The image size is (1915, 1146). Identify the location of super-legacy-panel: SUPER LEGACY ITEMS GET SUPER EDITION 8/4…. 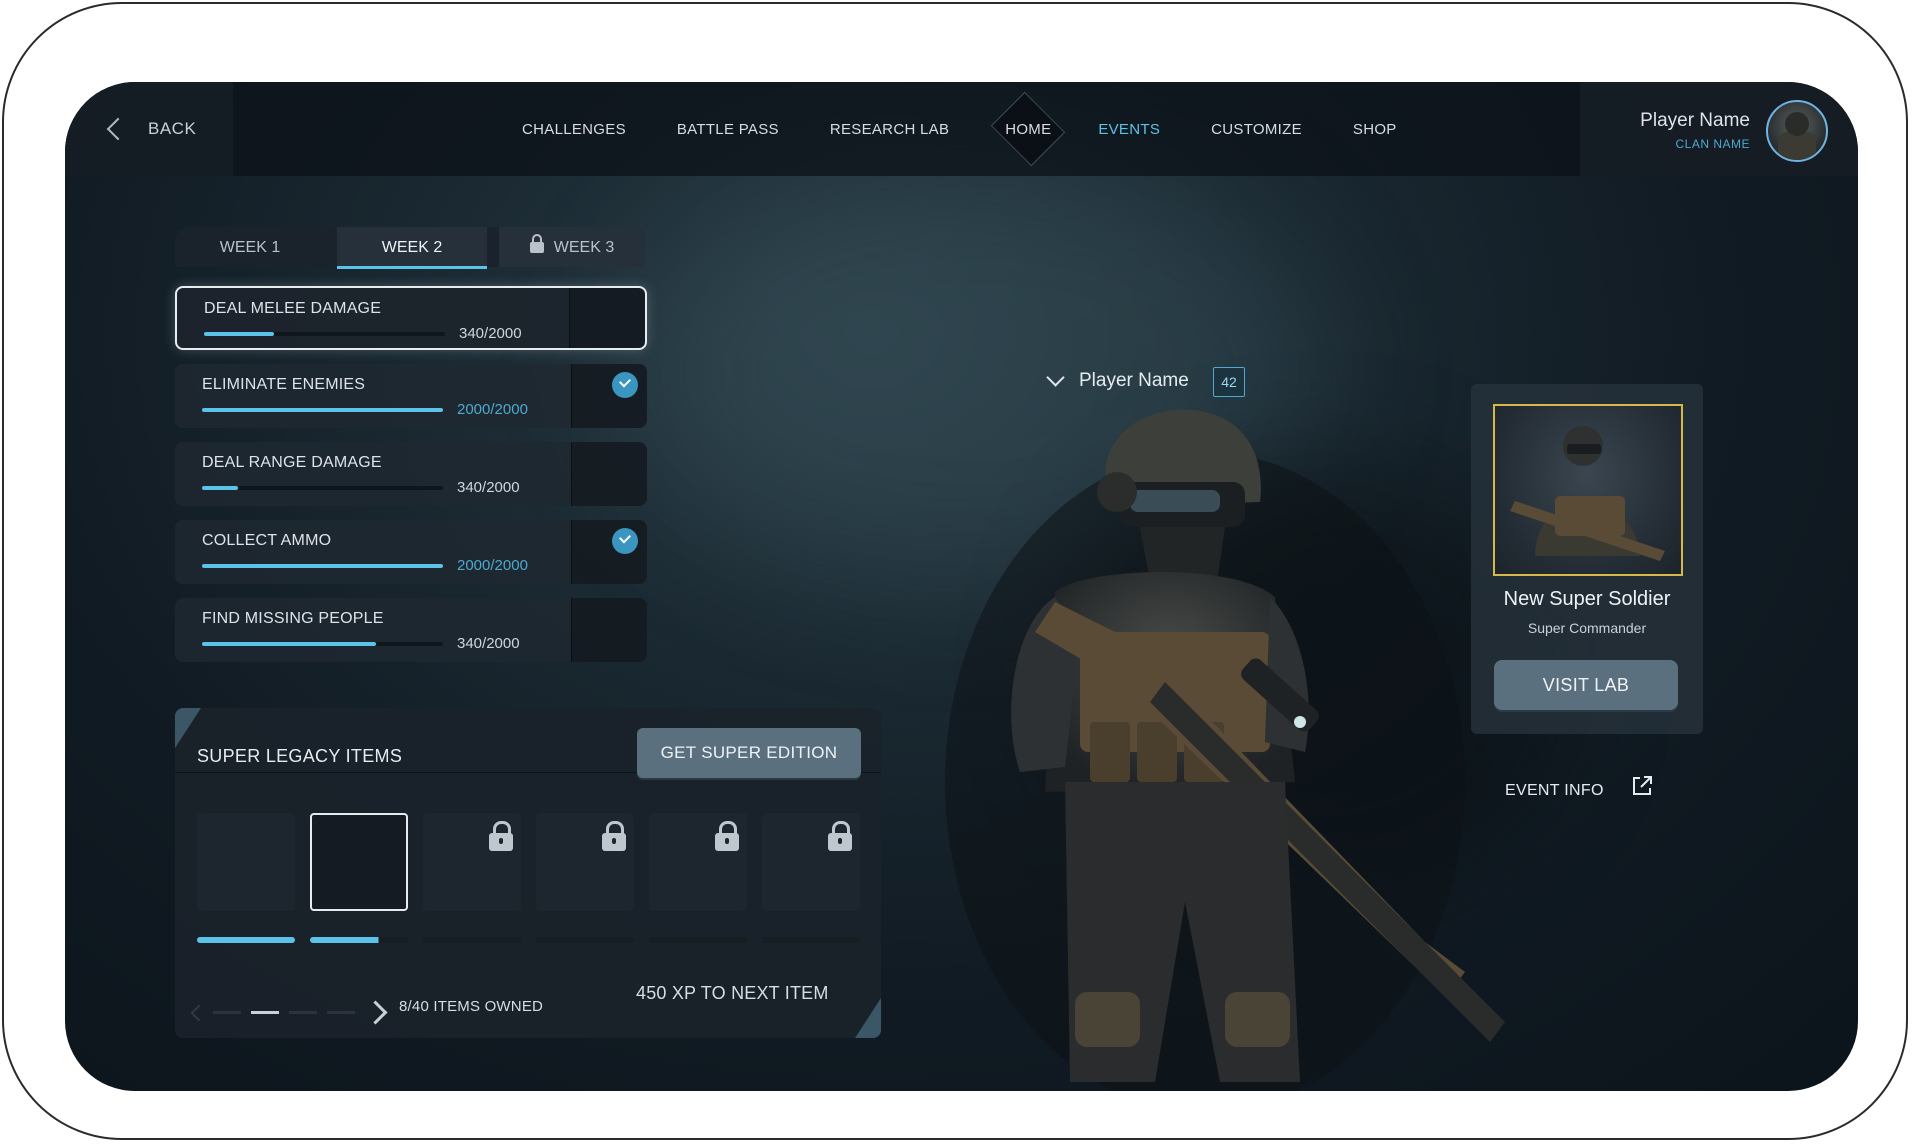
(528, 873).